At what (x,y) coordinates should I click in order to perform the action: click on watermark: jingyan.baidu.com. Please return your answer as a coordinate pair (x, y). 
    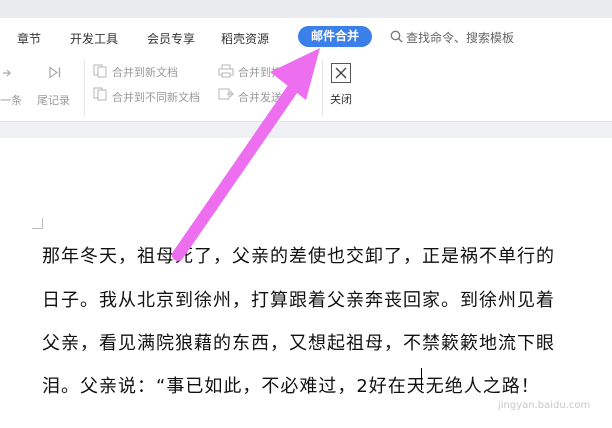
    Looking at the image, I should click on (544, 405).